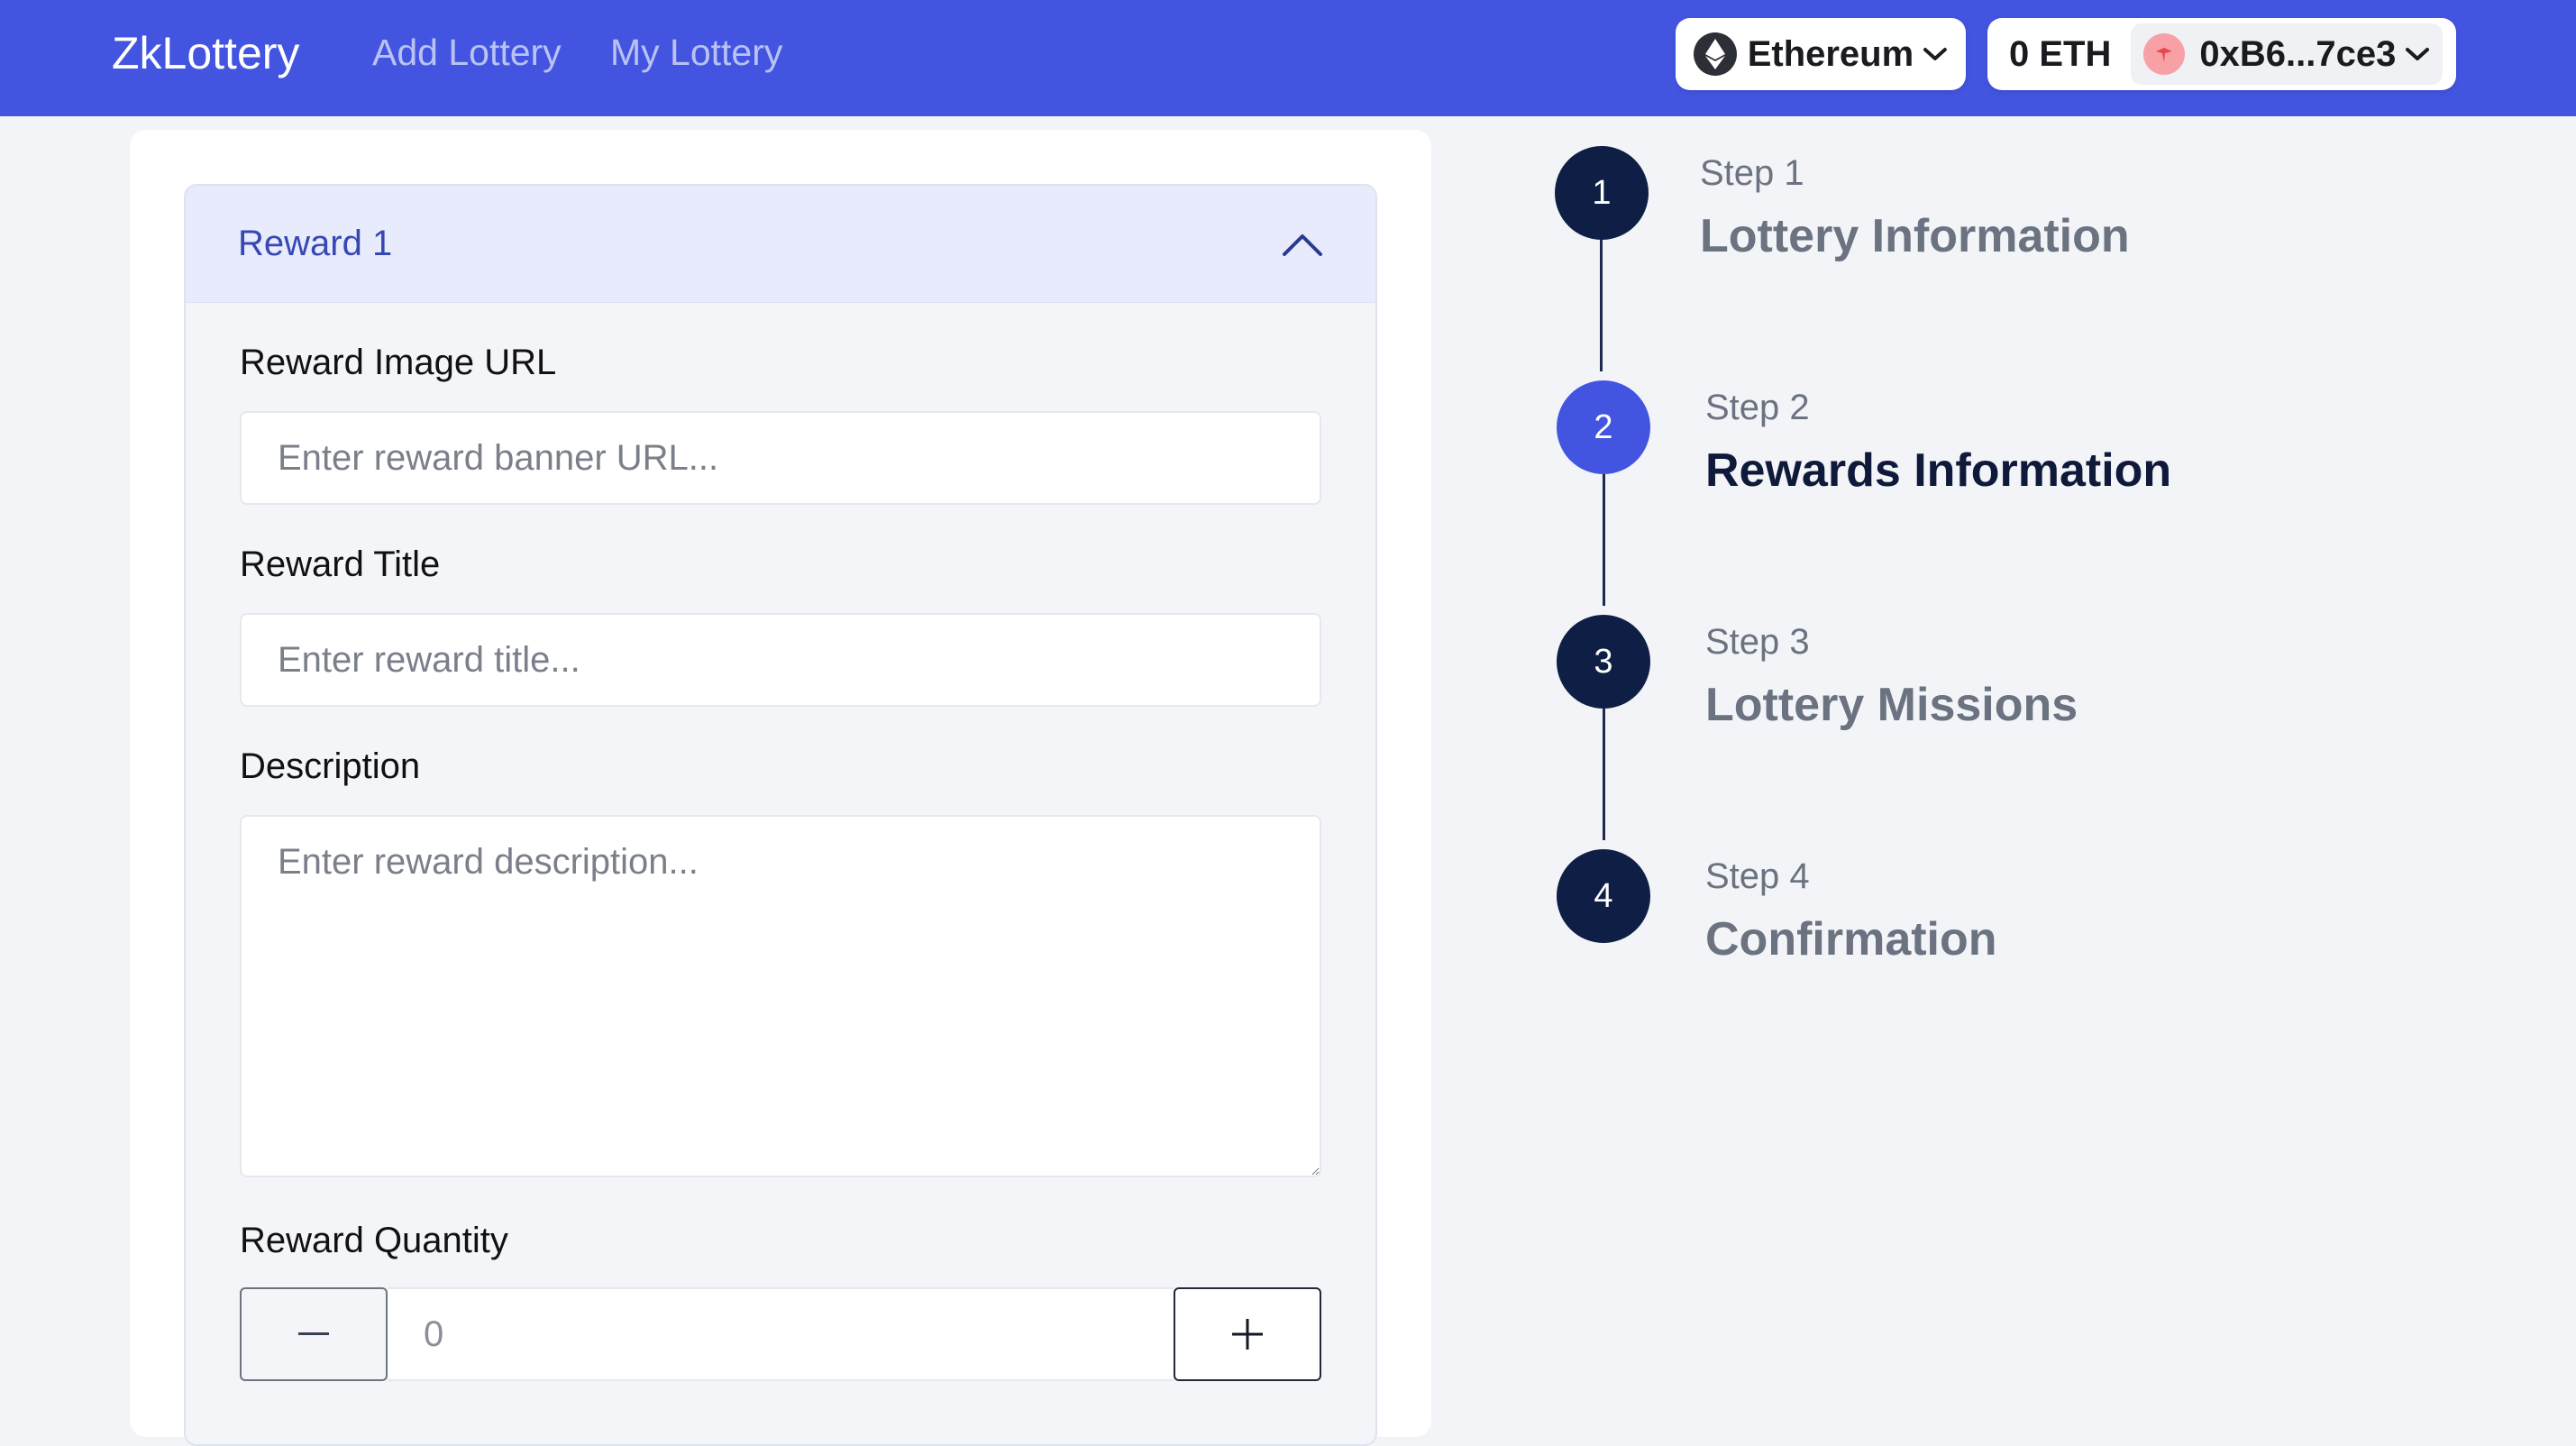  I want to click on chevron-up-icon, so click(1302, 244).